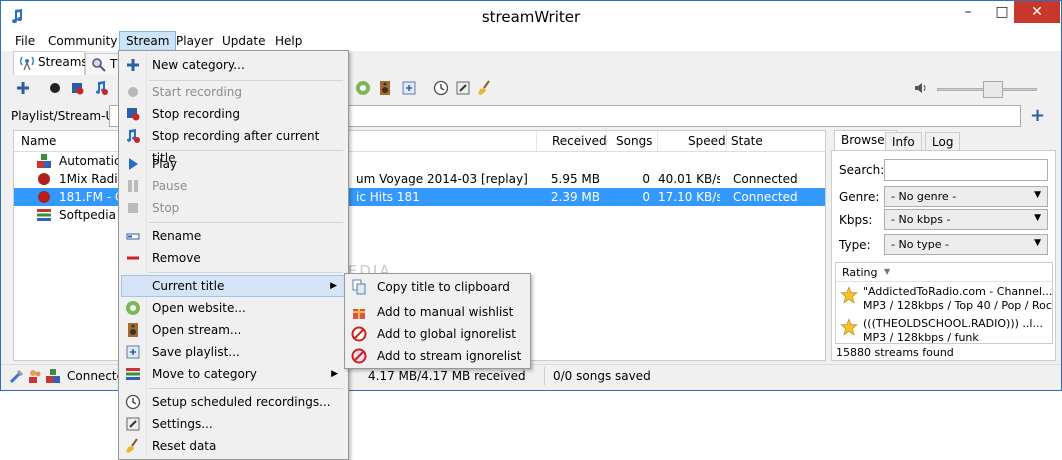 Image resolution: width=1062 pixels, height=460 pixels. I want to click on menu-stop: Stop, so click(233, 208).